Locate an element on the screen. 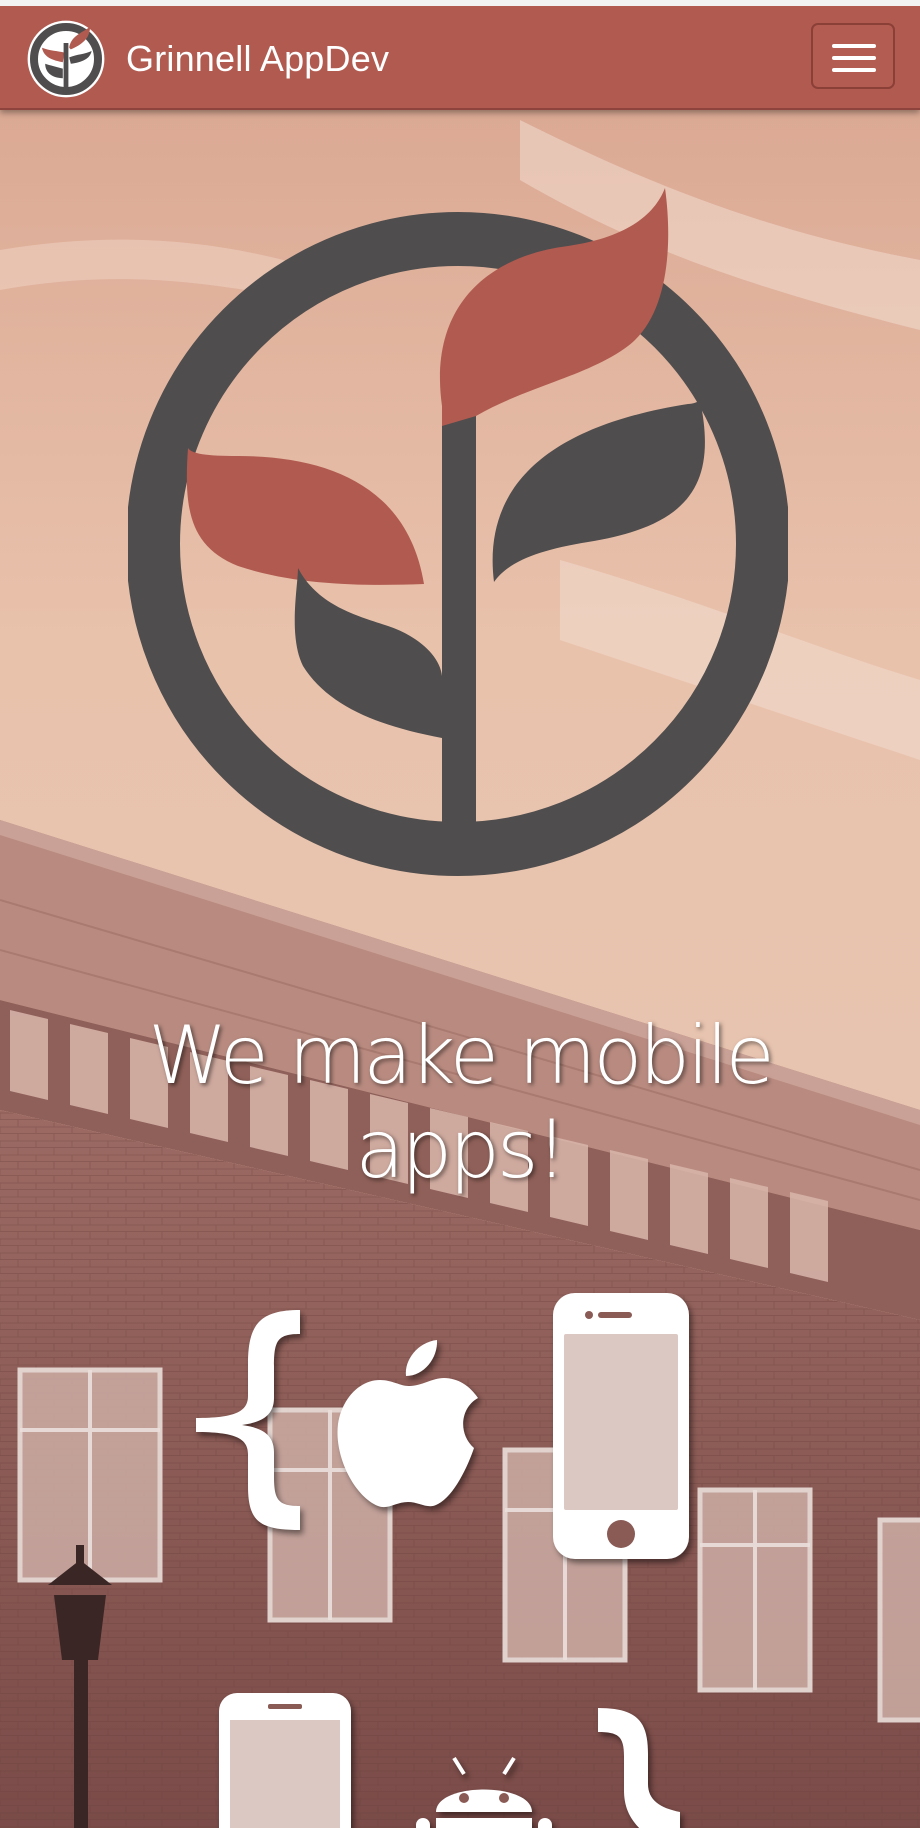  curly-brace-close-icon is located at coordinates (639, 1768).